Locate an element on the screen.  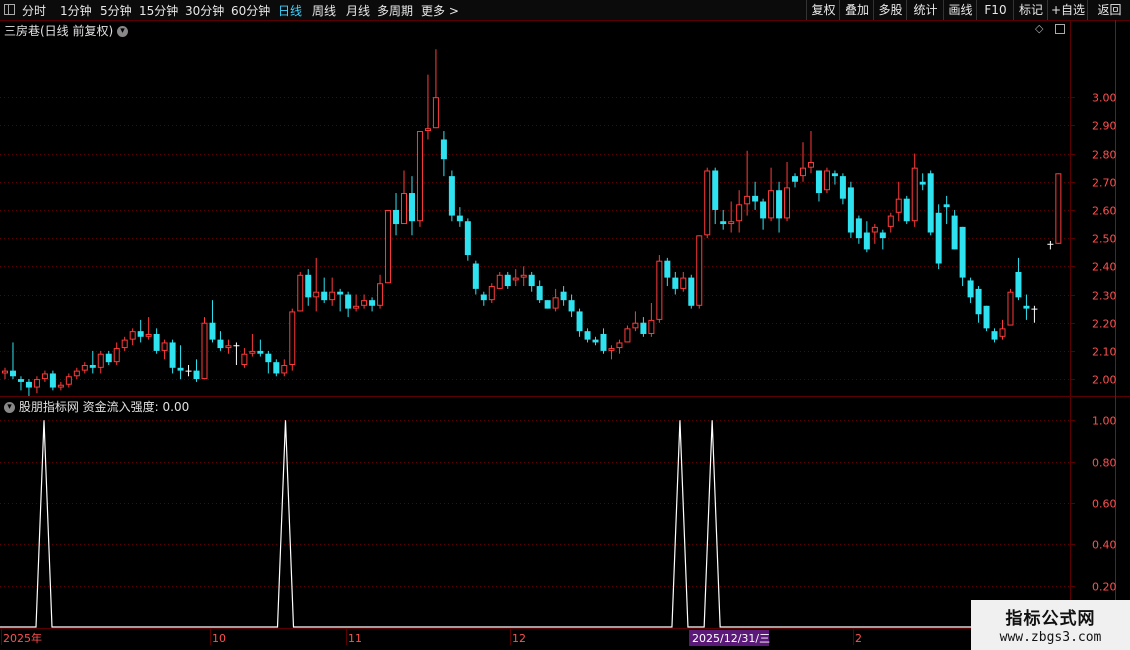
price-tick-label: 2.00 is located at coordinates (1104, 380).